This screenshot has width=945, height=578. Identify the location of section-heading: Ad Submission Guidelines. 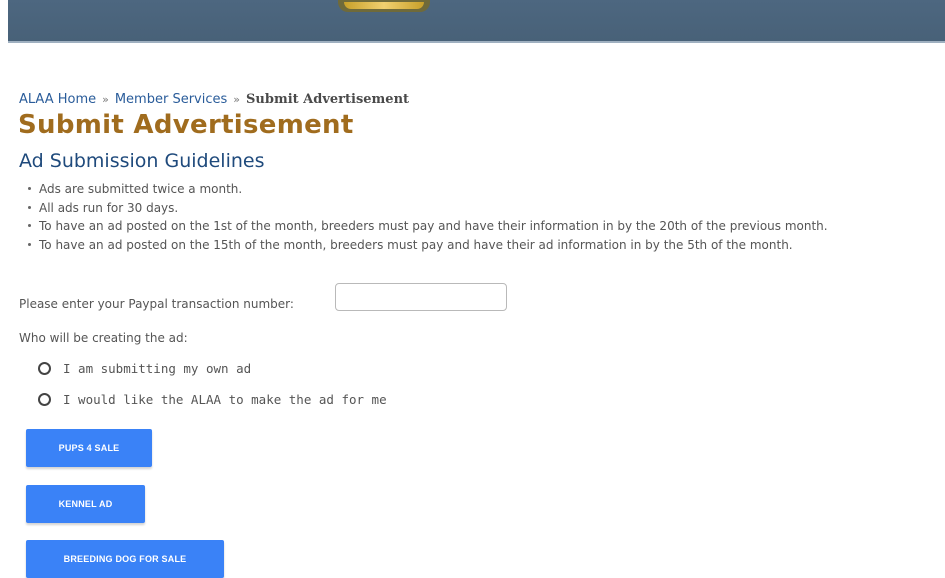
(142, 161).